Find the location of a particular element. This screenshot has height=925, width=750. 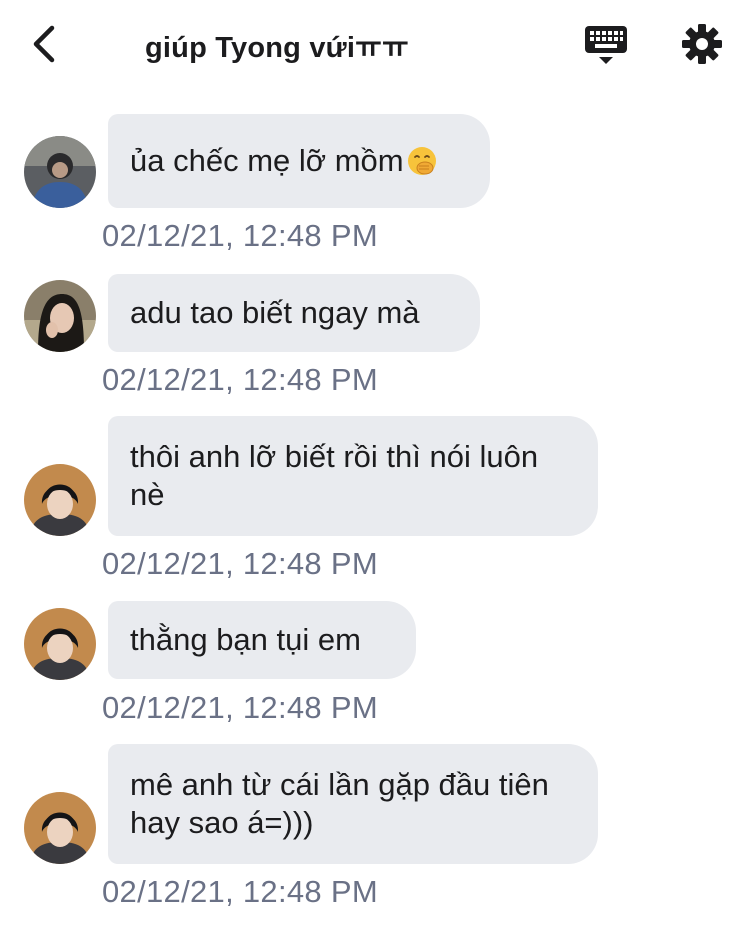

keyboard-icon is located at coordinates (606, 45).